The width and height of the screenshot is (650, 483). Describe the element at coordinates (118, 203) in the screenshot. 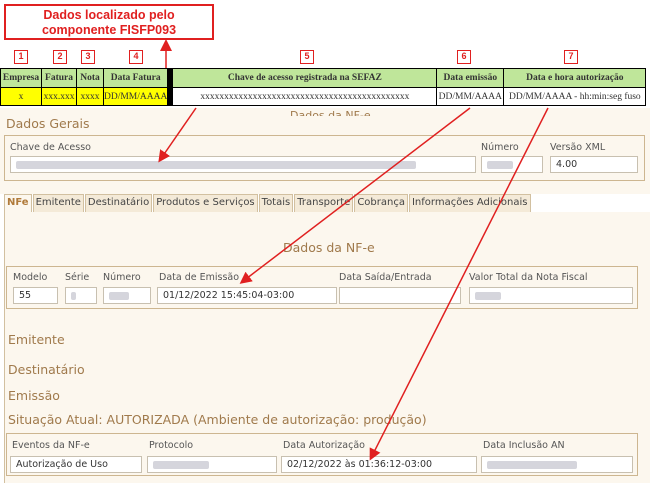

I see `tab-destinatario: Destinatário` at that location.